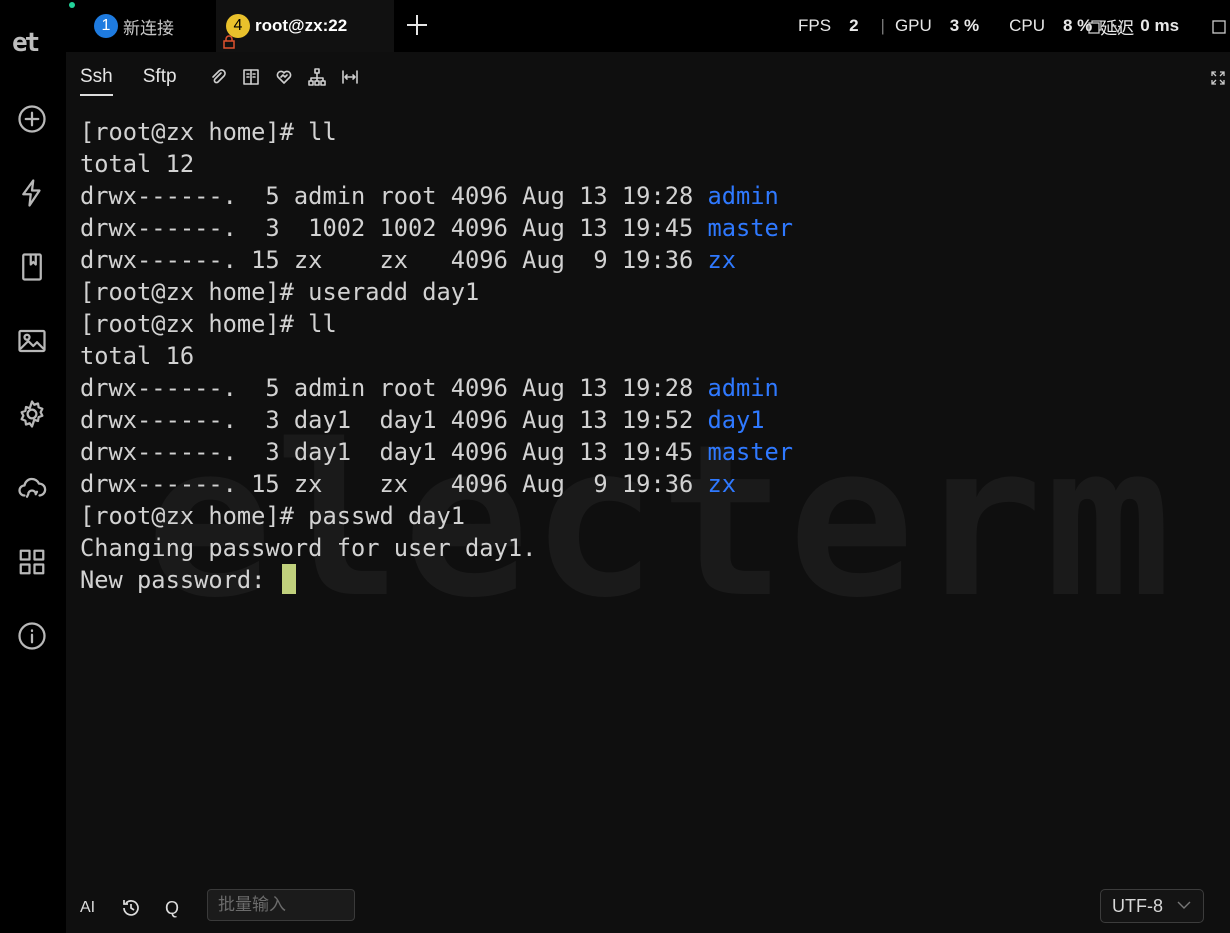 This screenshot has width=1230, height=933. I want to click on minimize-icon, so click(1118, 27).